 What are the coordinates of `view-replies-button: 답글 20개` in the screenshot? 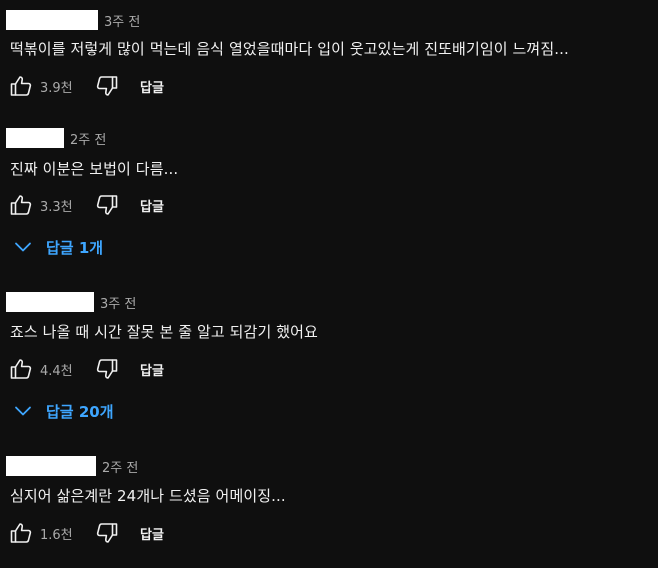 It's located at (64, 411).